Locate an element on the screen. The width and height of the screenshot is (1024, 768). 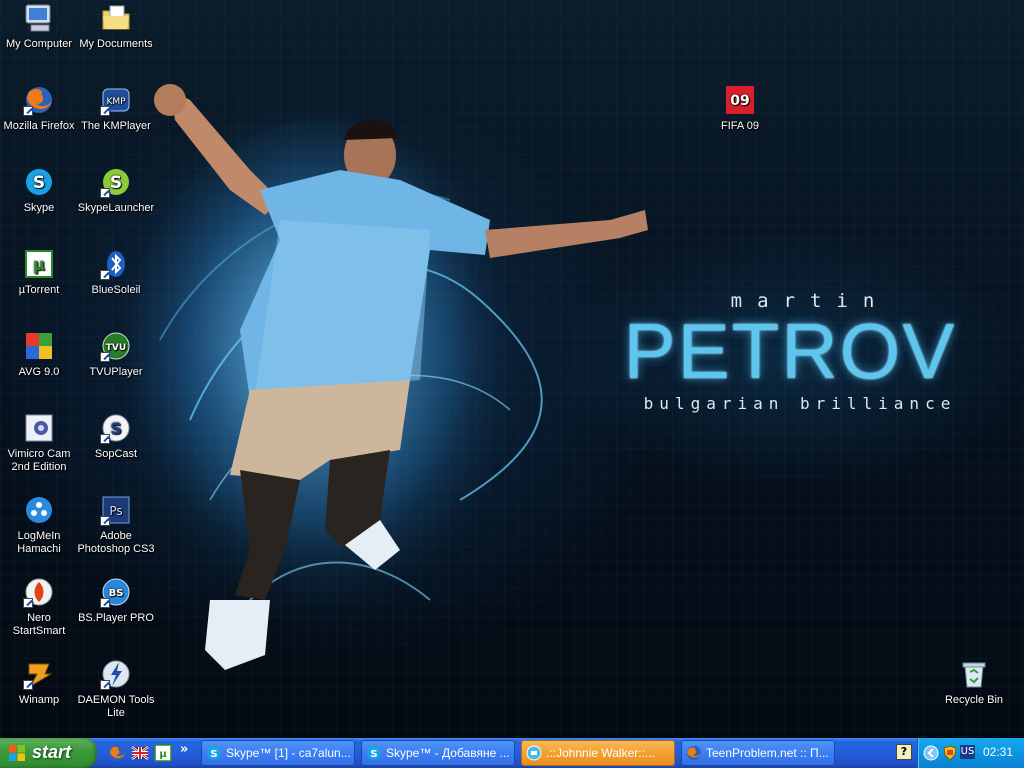
desktop-icon-firefox: Mozilla Firefox is located at coordinates (39, 108).